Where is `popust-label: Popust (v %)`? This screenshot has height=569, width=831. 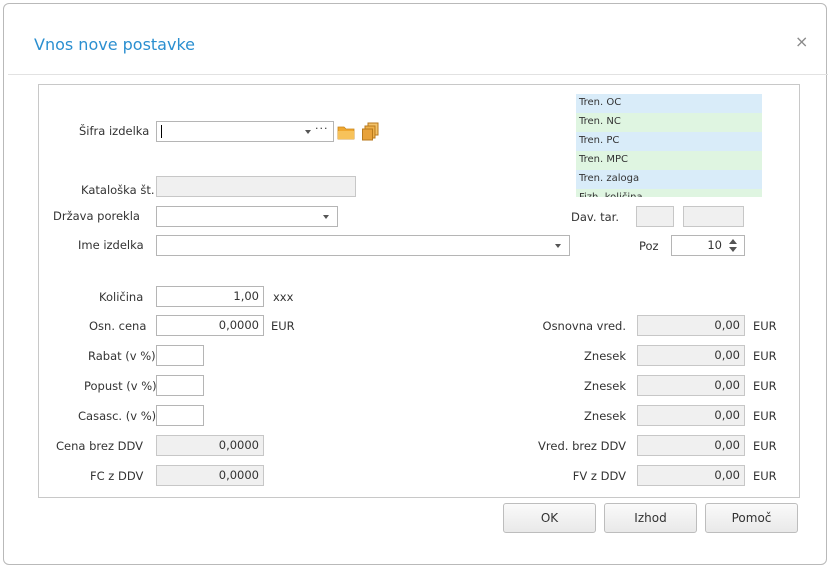 popust-label: Popust (v %) is located at coordinates (120, 386).